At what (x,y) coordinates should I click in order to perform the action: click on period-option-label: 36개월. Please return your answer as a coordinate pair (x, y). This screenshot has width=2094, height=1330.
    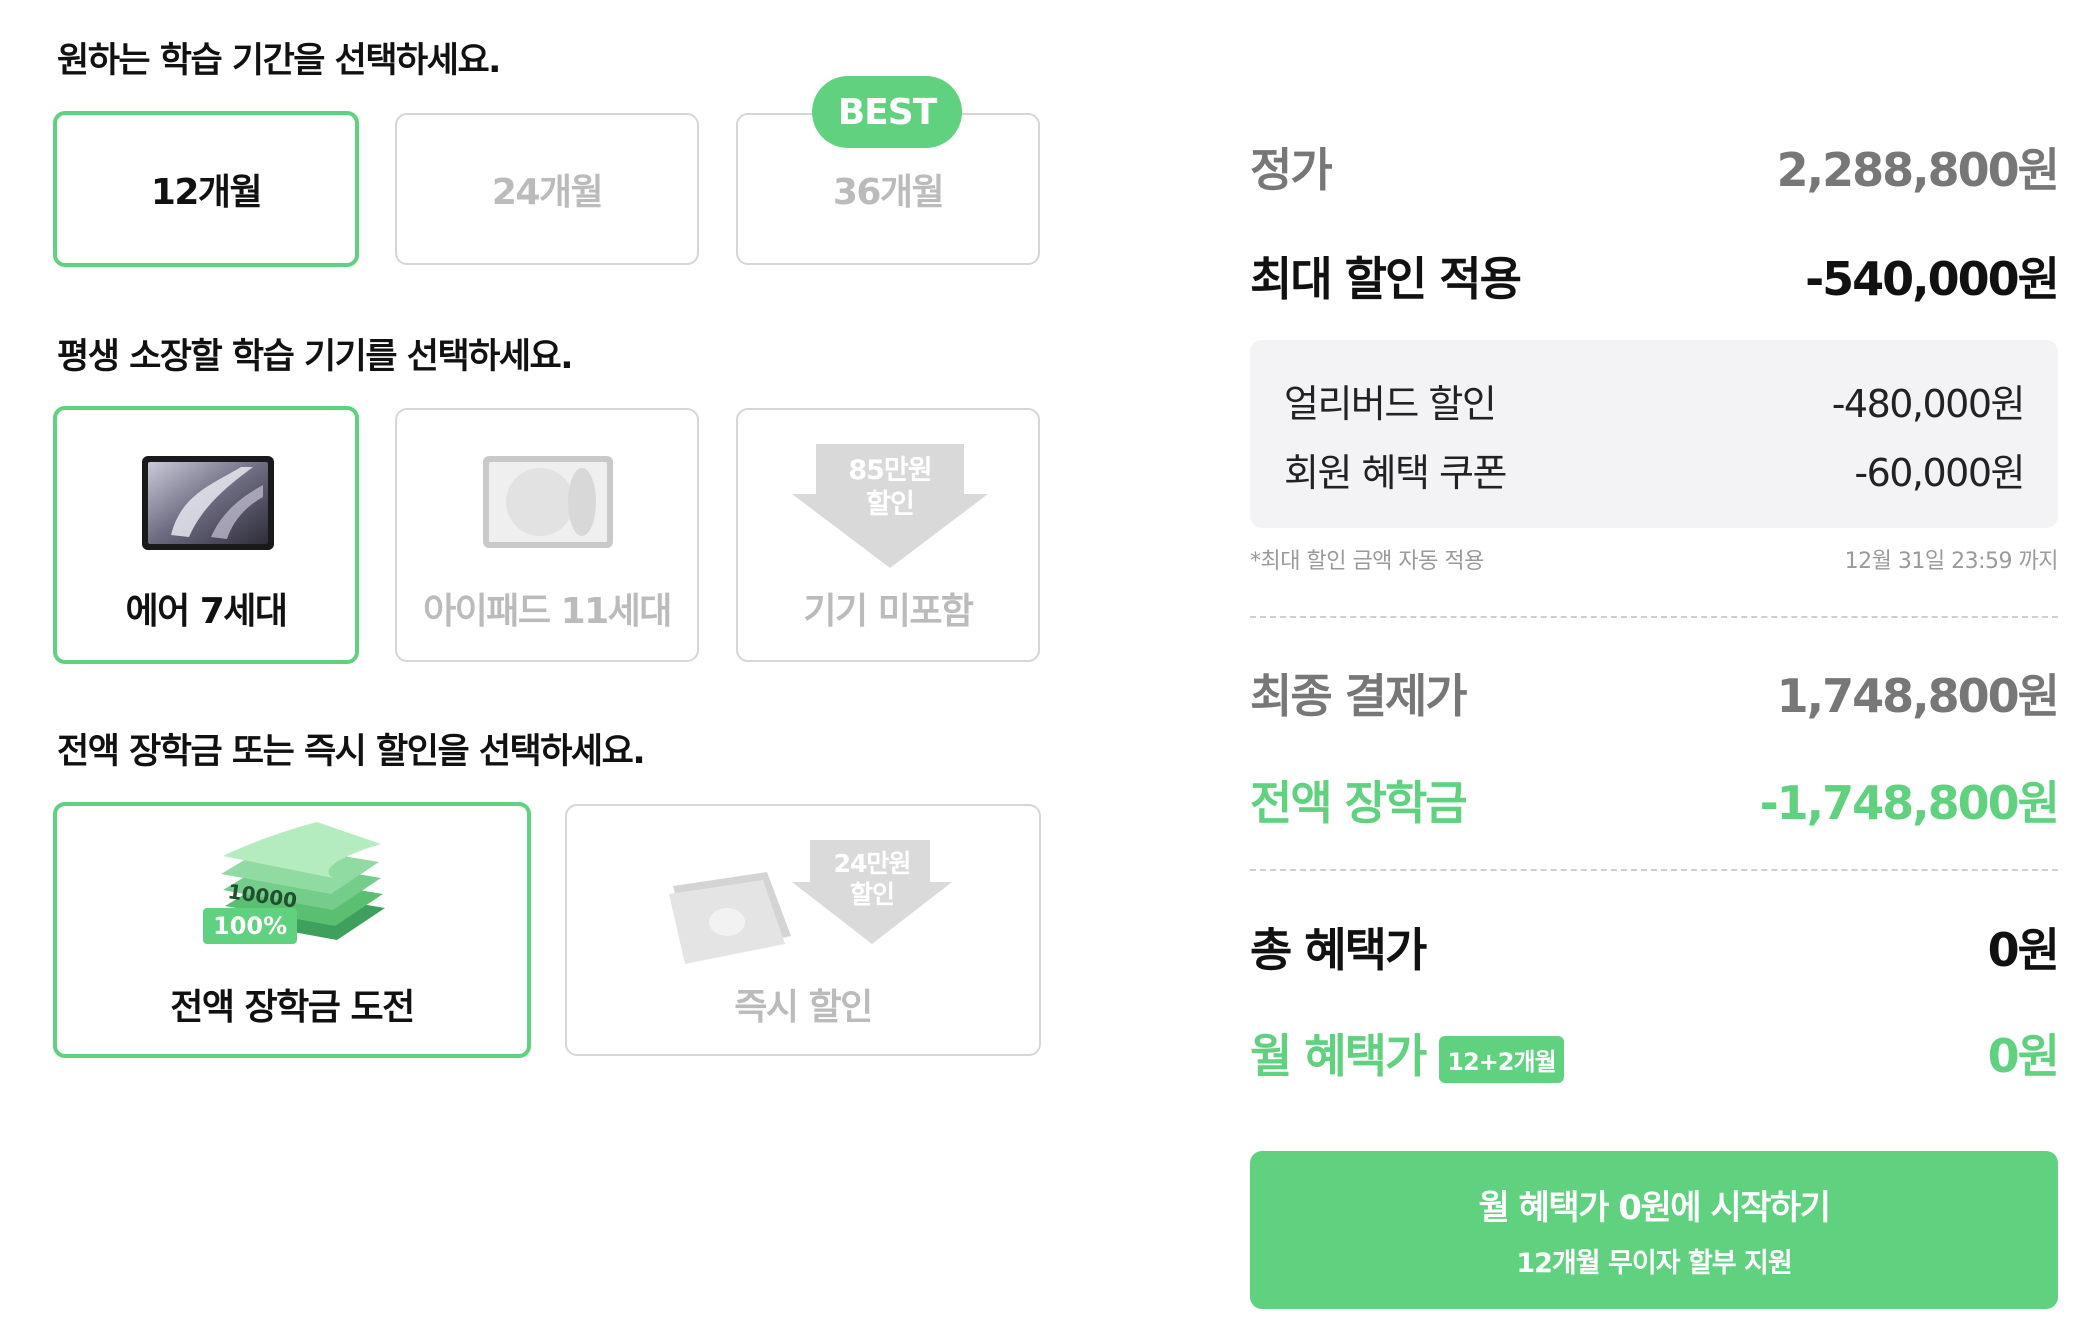
    Looking at the image, I should click on (888, 192).